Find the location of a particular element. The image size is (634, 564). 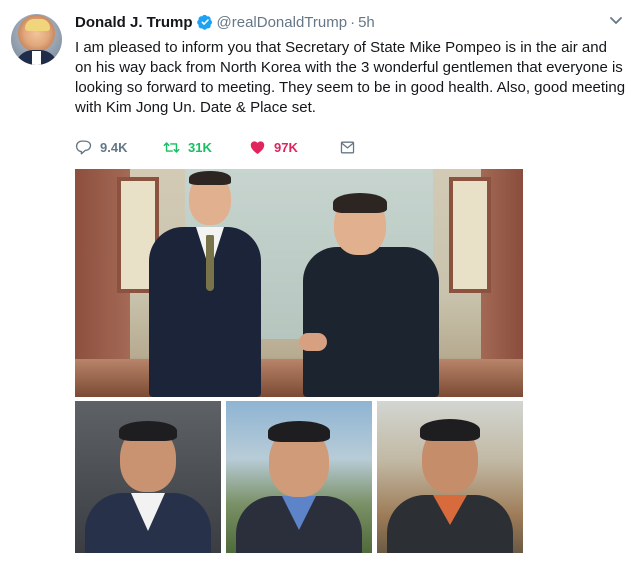

right-person-suit is located at coordinates (371, 322).